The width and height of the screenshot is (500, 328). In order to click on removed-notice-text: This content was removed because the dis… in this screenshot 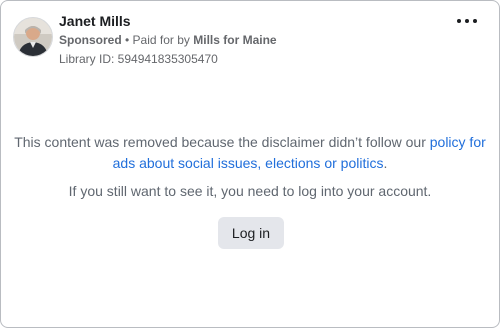, I will do `click(222, 142)`.